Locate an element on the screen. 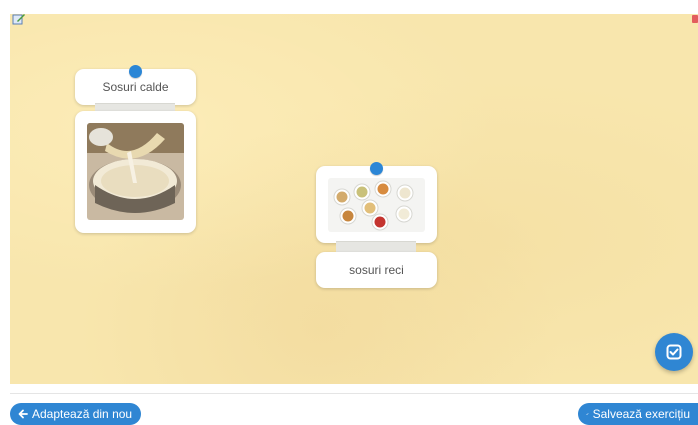 The image size is (698, 425). cold-sauces-image is located at coordinates (376, 205).